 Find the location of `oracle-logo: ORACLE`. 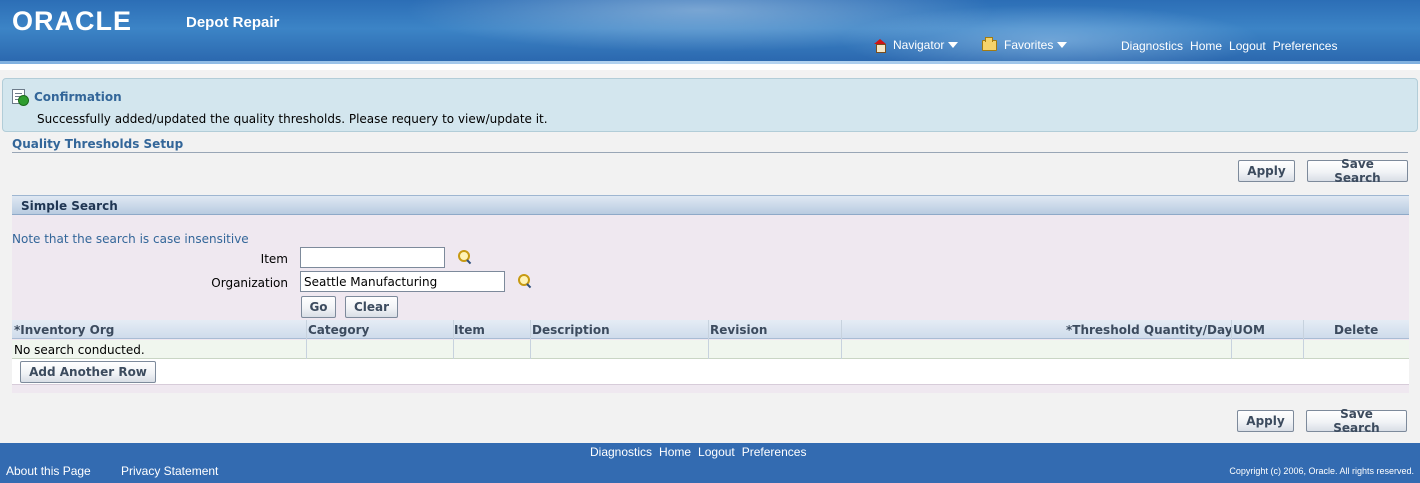

oracle-logo: ORACLE is located at coordinates (72, 21).